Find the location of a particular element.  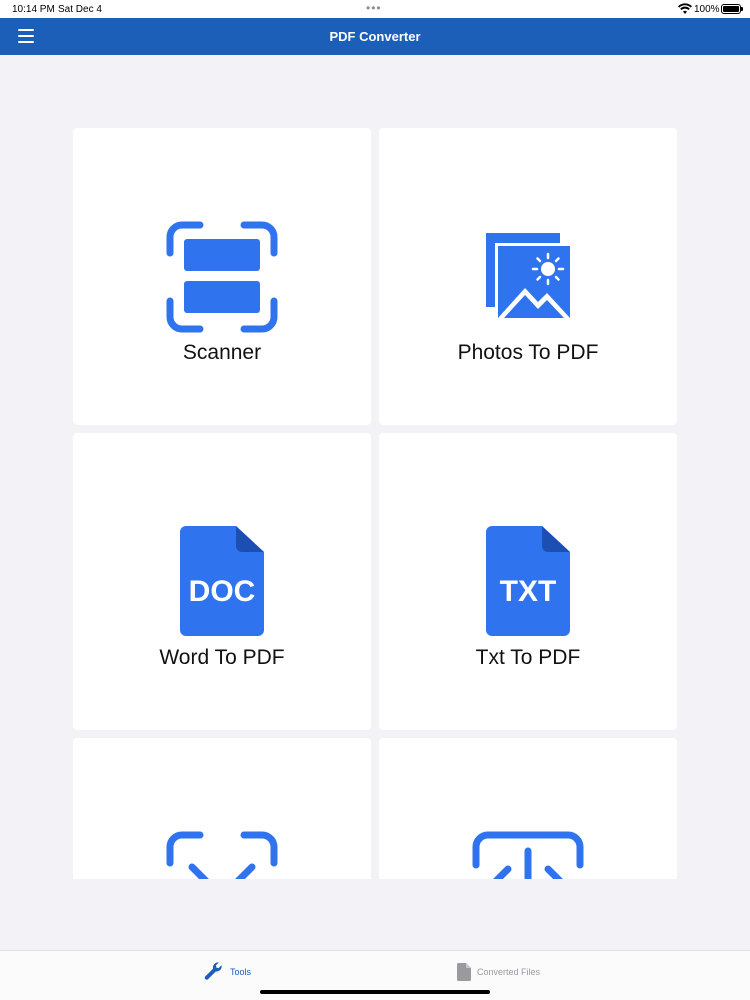

tool-card-txt-to-pdf: TXT Txt To PDF is located at coordinates (528, 581).